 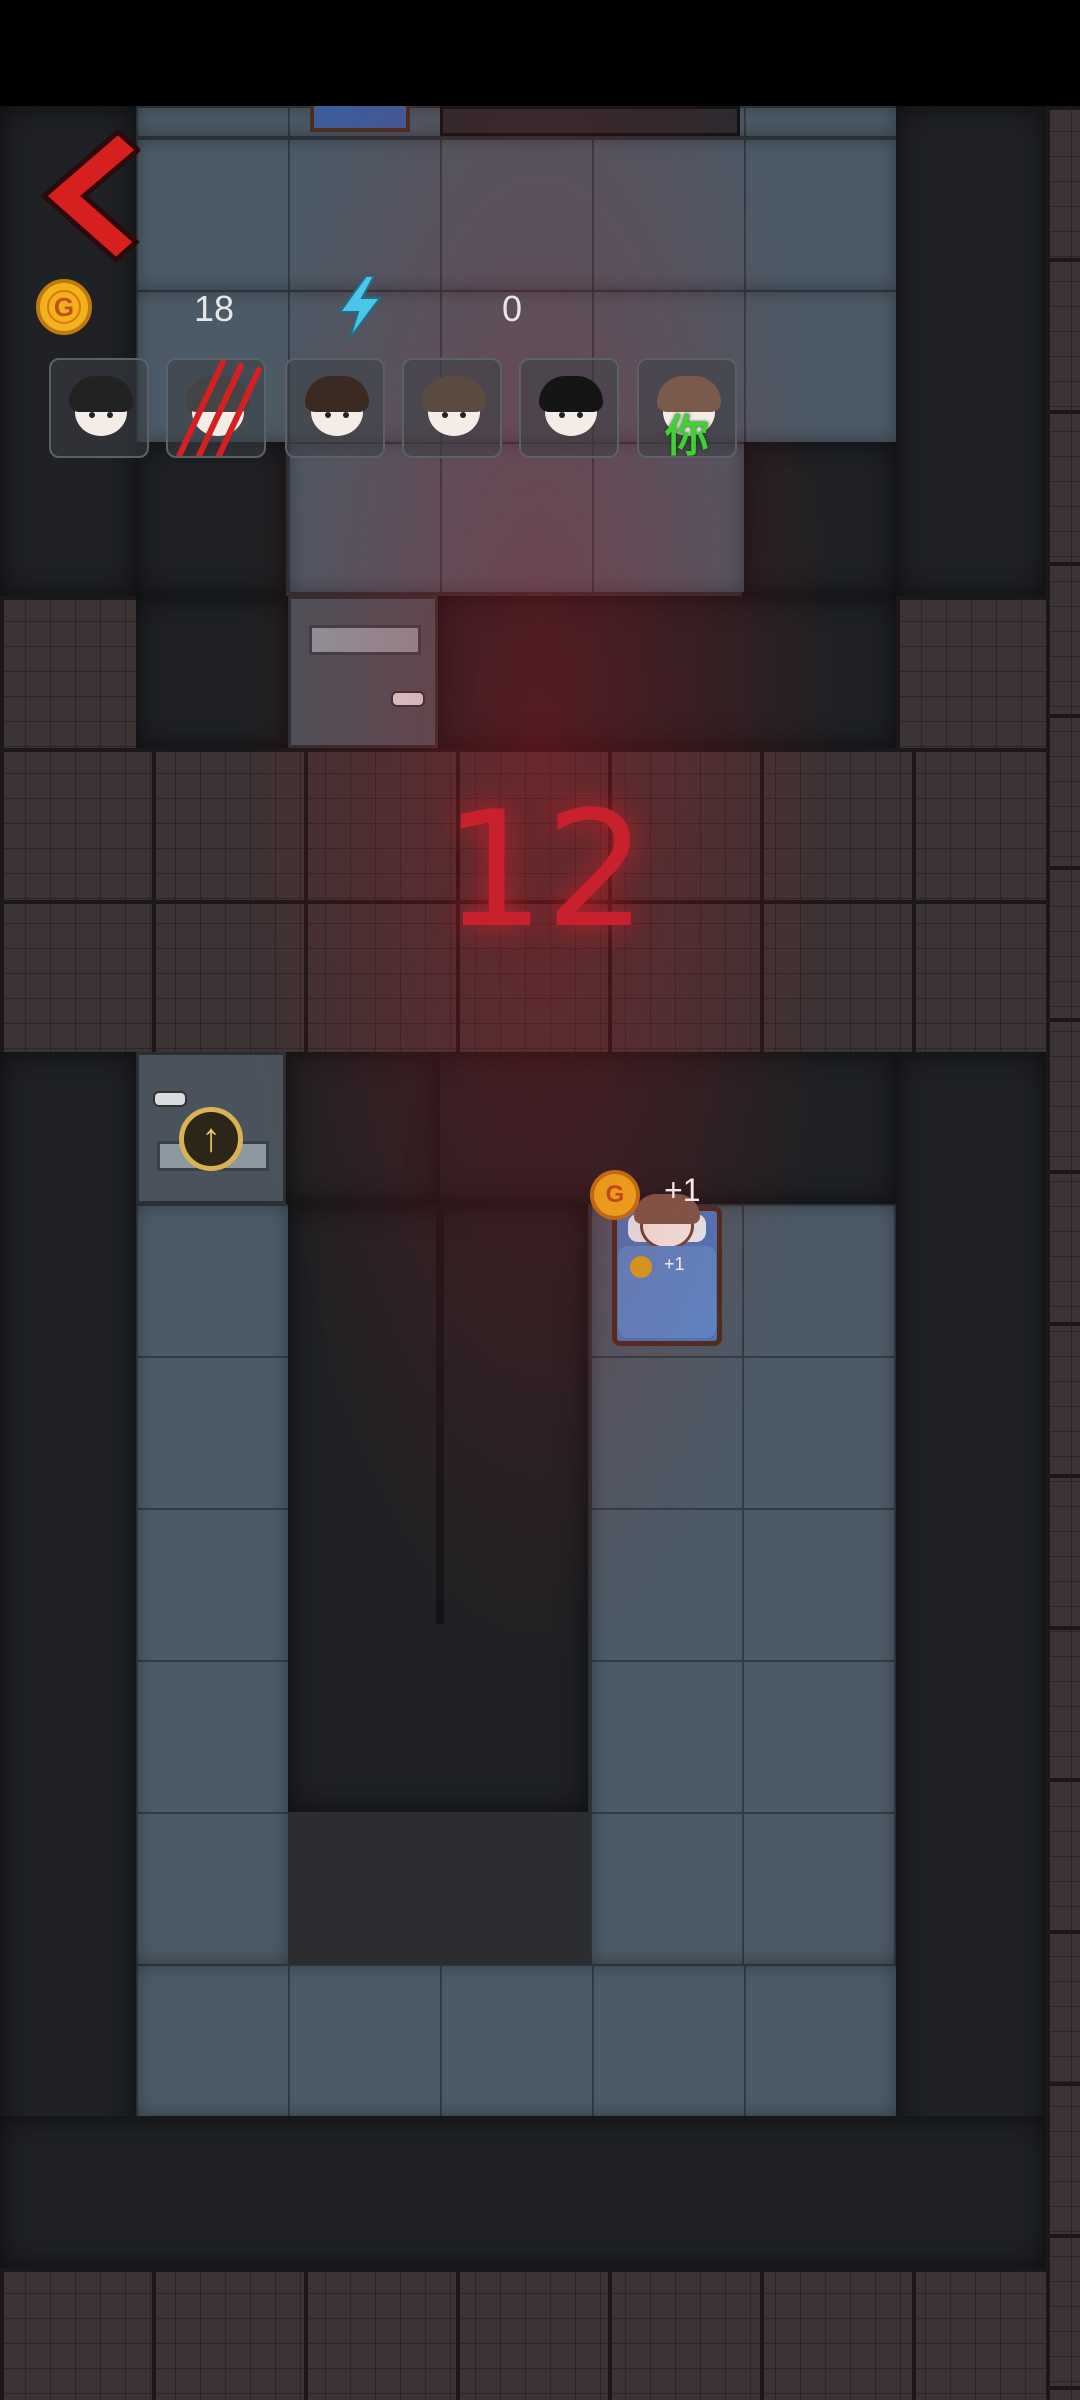 I want to click on coin-count: 18, so click(x=214, y=308).